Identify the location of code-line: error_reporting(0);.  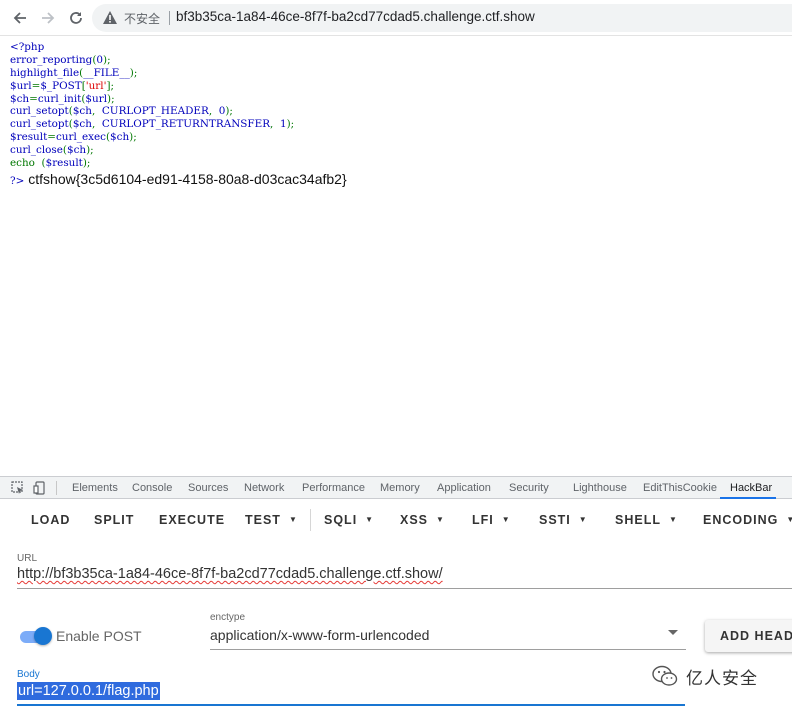
(152, 60).